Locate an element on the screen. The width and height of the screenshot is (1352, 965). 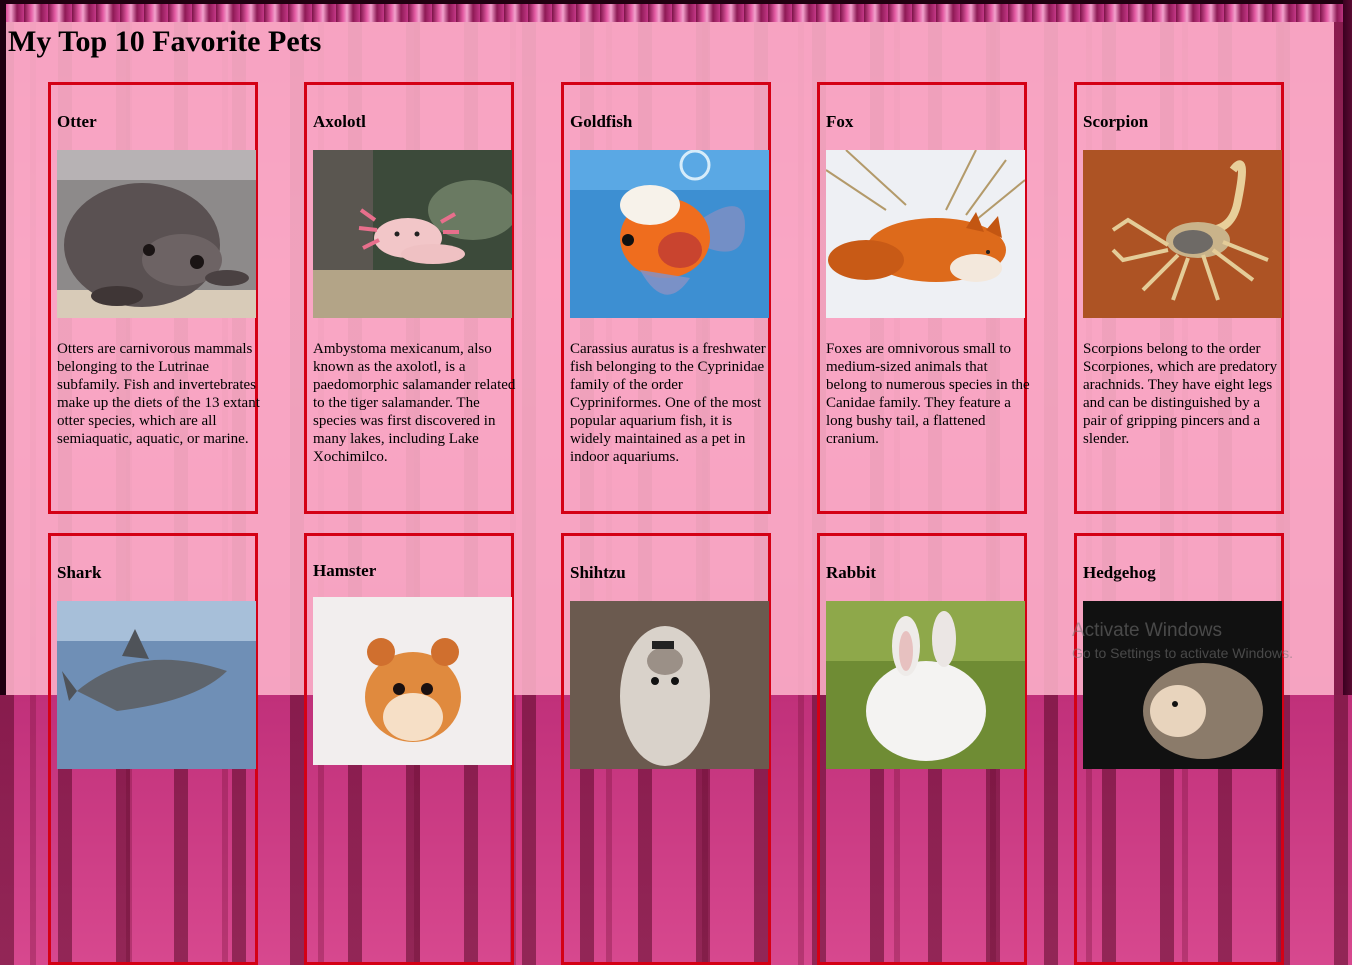
pet-name: Hamster is located at coordinates (345, 570).